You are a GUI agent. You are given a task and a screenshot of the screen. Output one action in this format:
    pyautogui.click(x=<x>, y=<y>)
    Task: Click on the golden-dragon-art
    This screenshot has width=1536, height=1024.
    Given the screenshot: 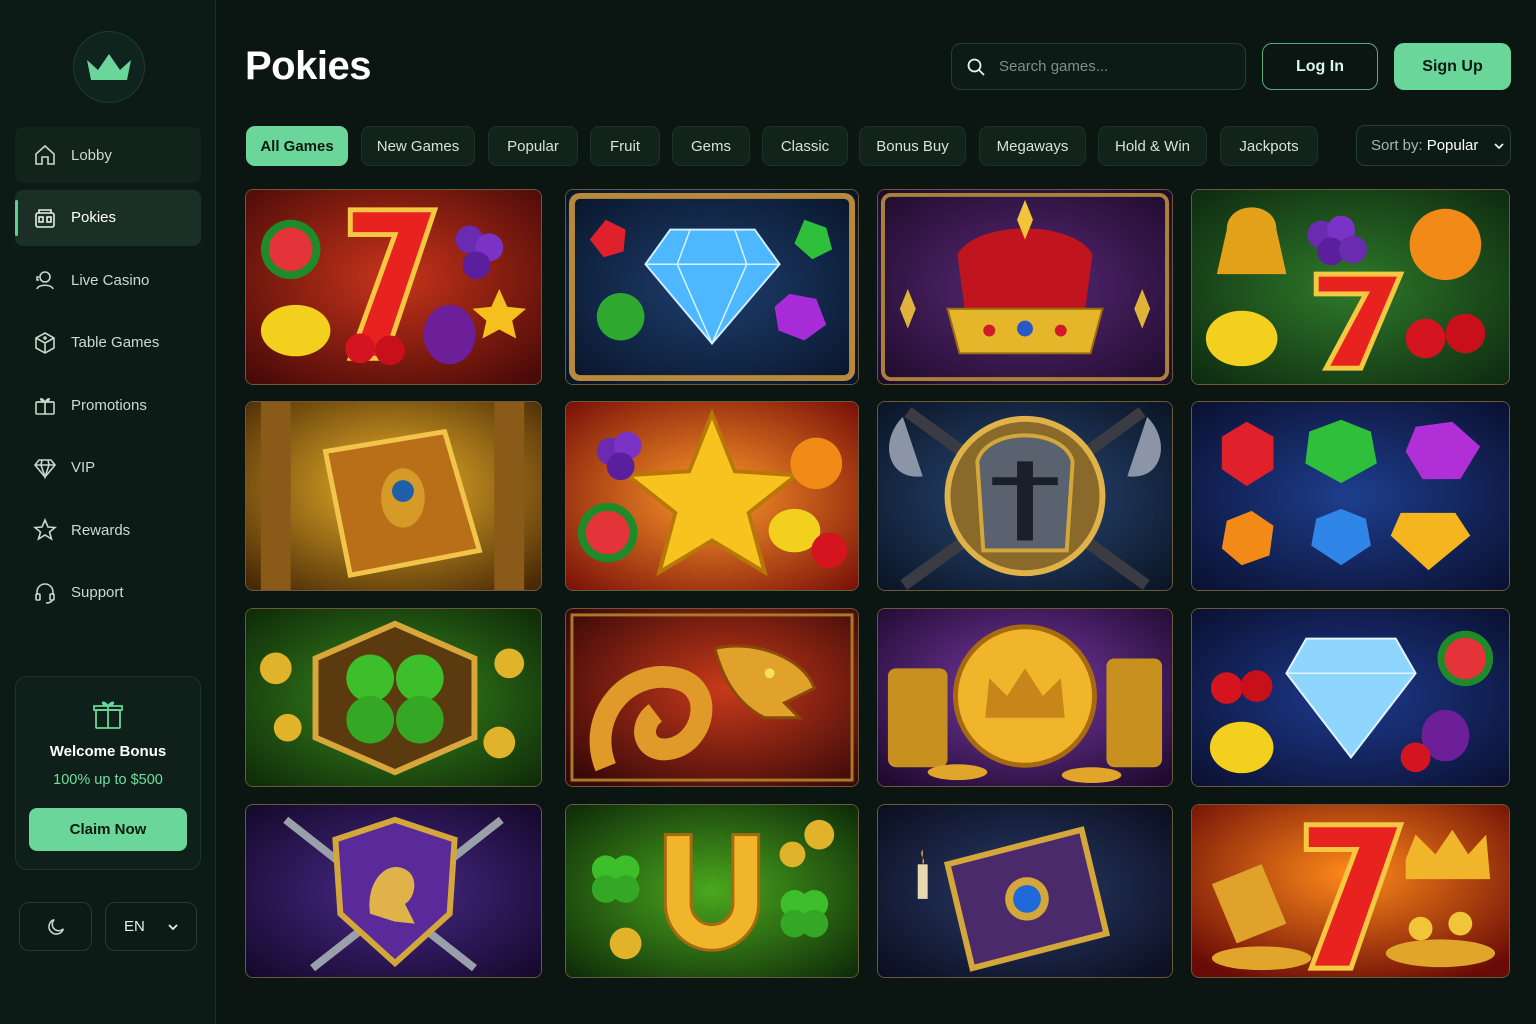 What is the action you would take?
    pyautogui.click(x=712, y=697)
    